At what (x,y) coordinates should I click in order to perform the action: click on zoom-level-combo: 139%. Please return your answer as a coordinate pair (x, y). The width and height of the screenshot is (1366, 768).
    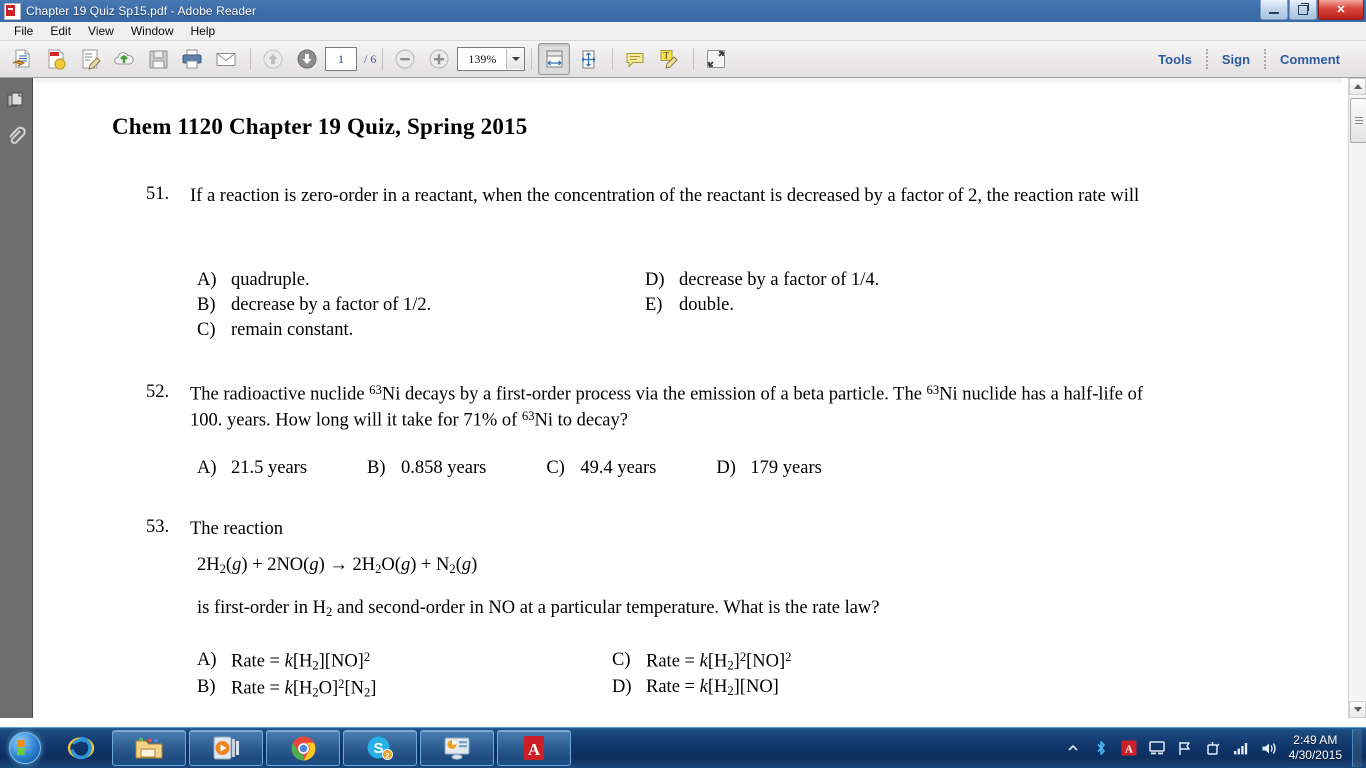
    Looking at the image, I should click on (491, 59).